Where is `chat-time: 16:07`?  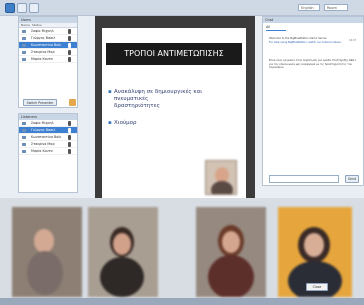 chat-time: 16:07 is located at coordinates (353, 40).